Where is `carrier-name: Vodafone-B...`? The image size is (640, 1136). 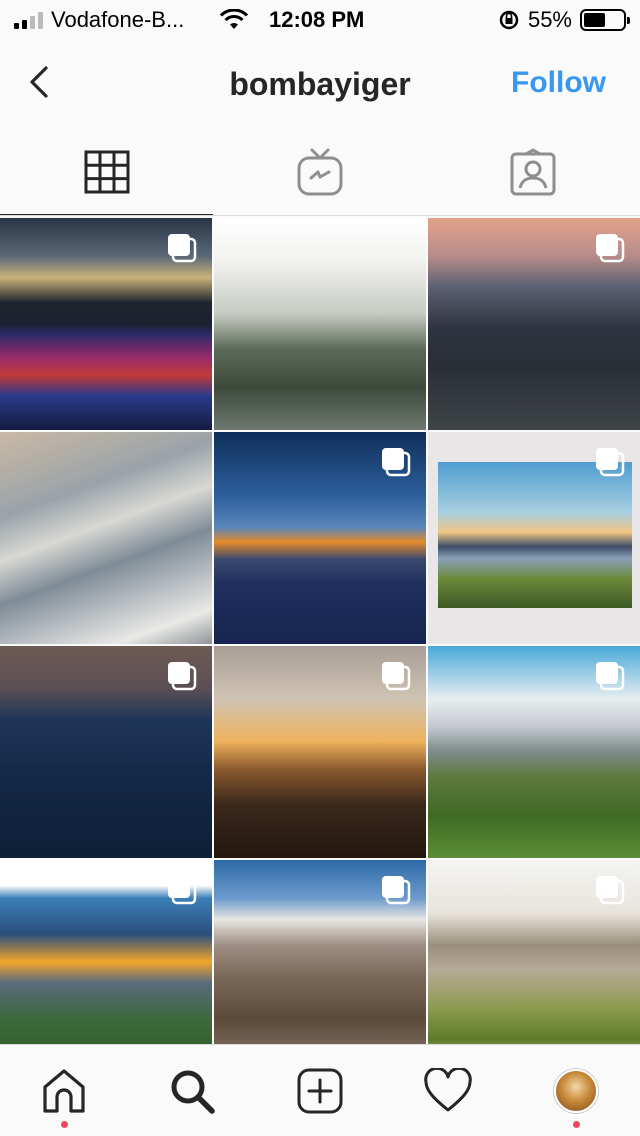 carrier-name: Vodafone-B... is located at coordinates (118, 19).